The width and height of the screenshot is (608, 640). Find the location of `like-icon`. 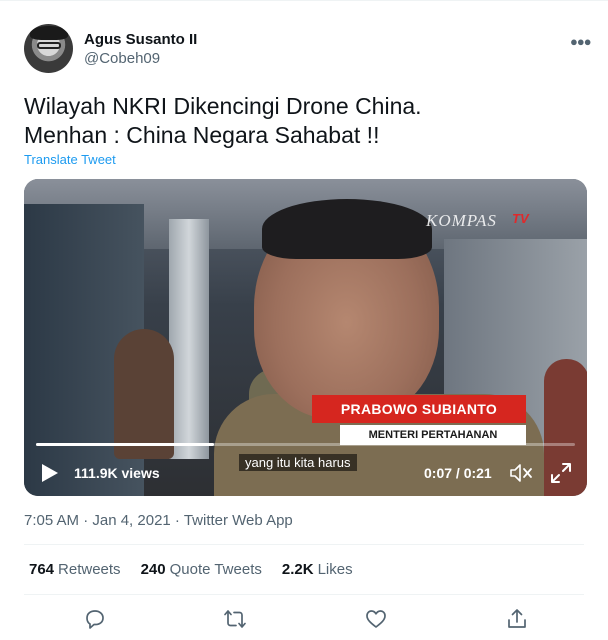

like-icon is located at coordinates (376, 619).